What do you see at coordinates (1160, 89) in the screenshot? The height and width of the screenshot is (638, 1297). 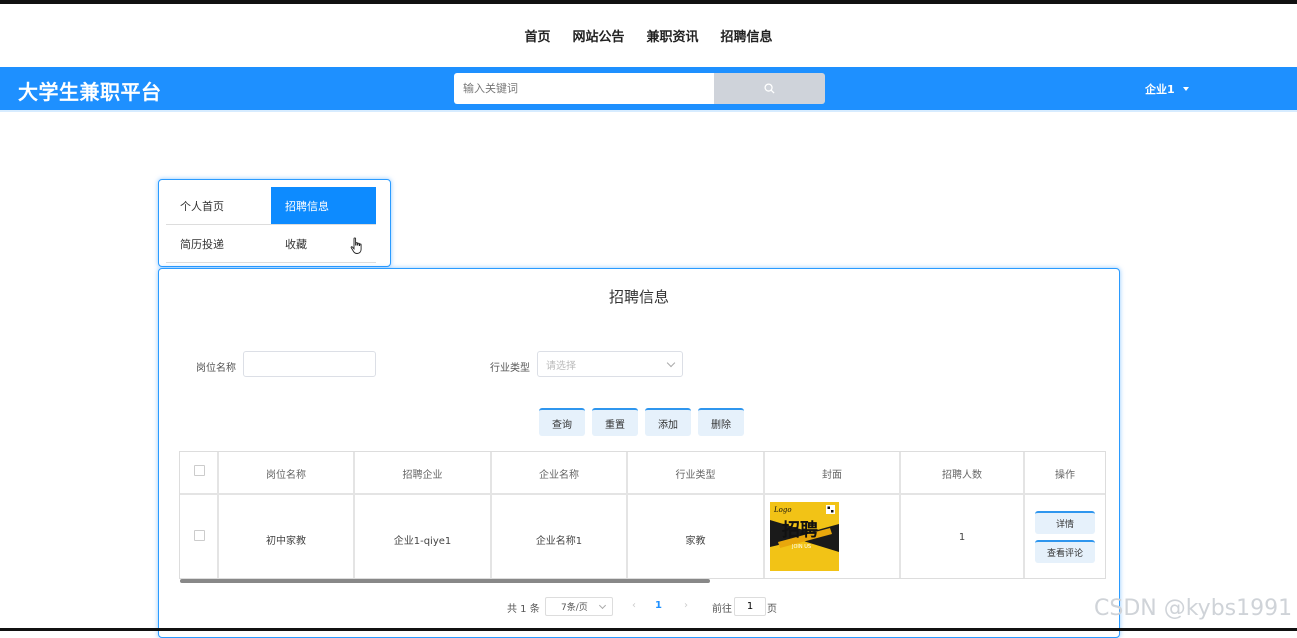 I see `user-name: 企业1` at bounding box center [1160, 89].